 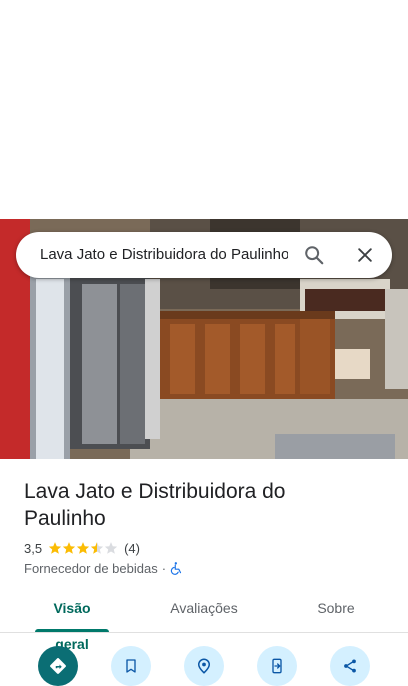 I want to click on rating-value: 3,5, so click(x=33, y=548).